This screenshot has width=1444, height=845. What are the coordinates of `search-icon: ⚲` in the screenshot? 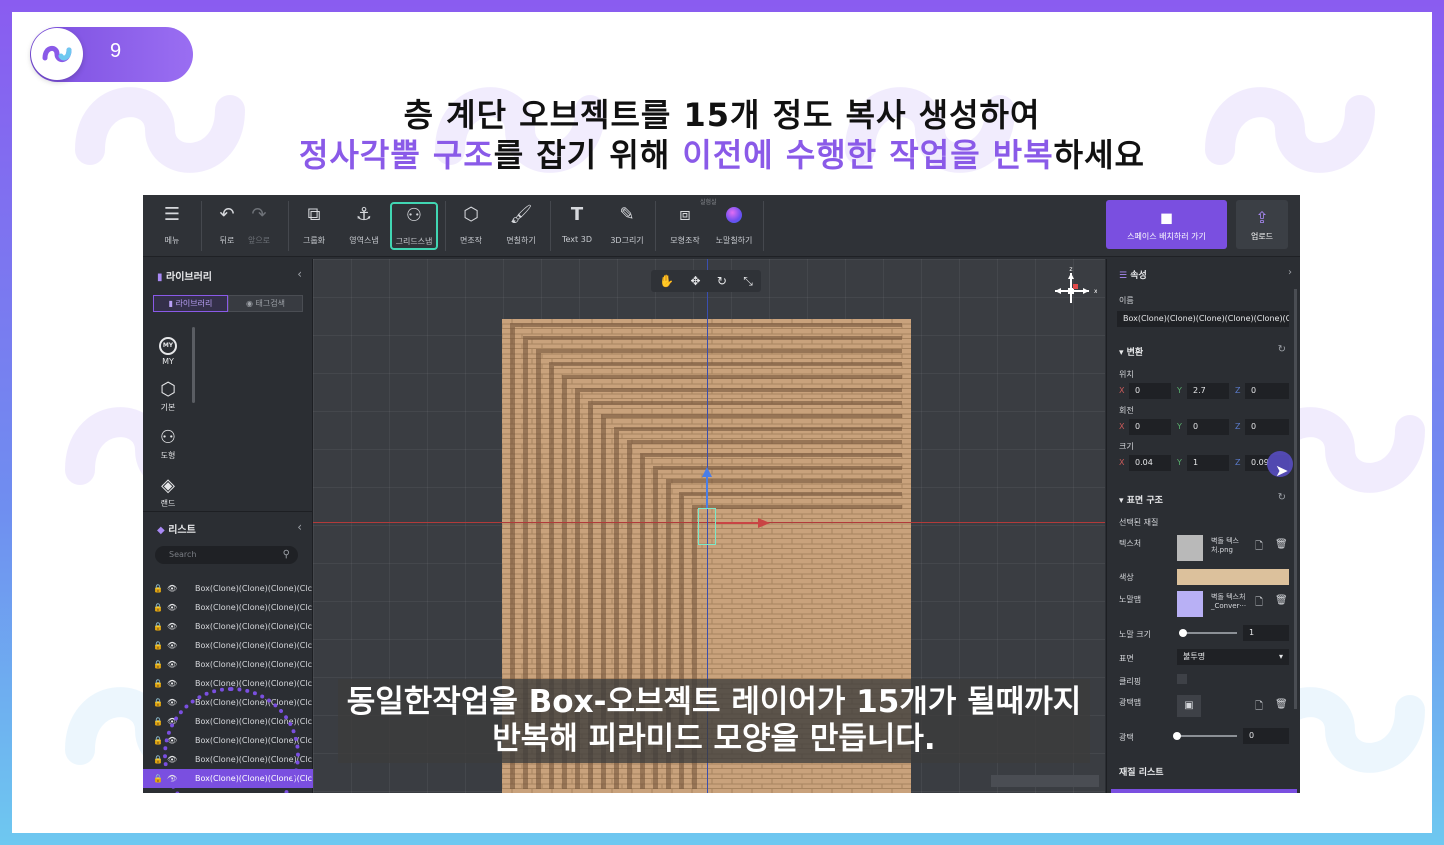 It's located at (286, 554).